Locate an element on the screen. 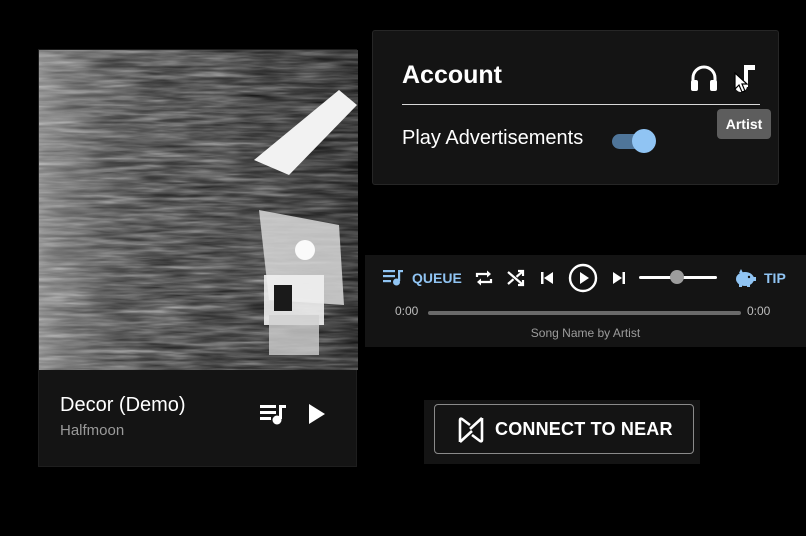 The width and height of the screenshot is (806, 536). volume-slider-thumb is located at coordinates (677, 277).